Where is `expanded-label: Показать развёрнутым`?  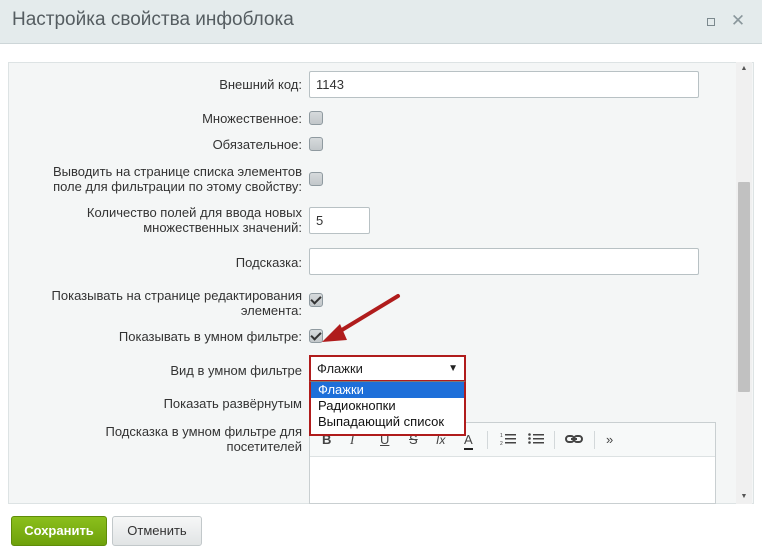
expanded-label: Показать развёрнутым is located at coordinates (232, 403).